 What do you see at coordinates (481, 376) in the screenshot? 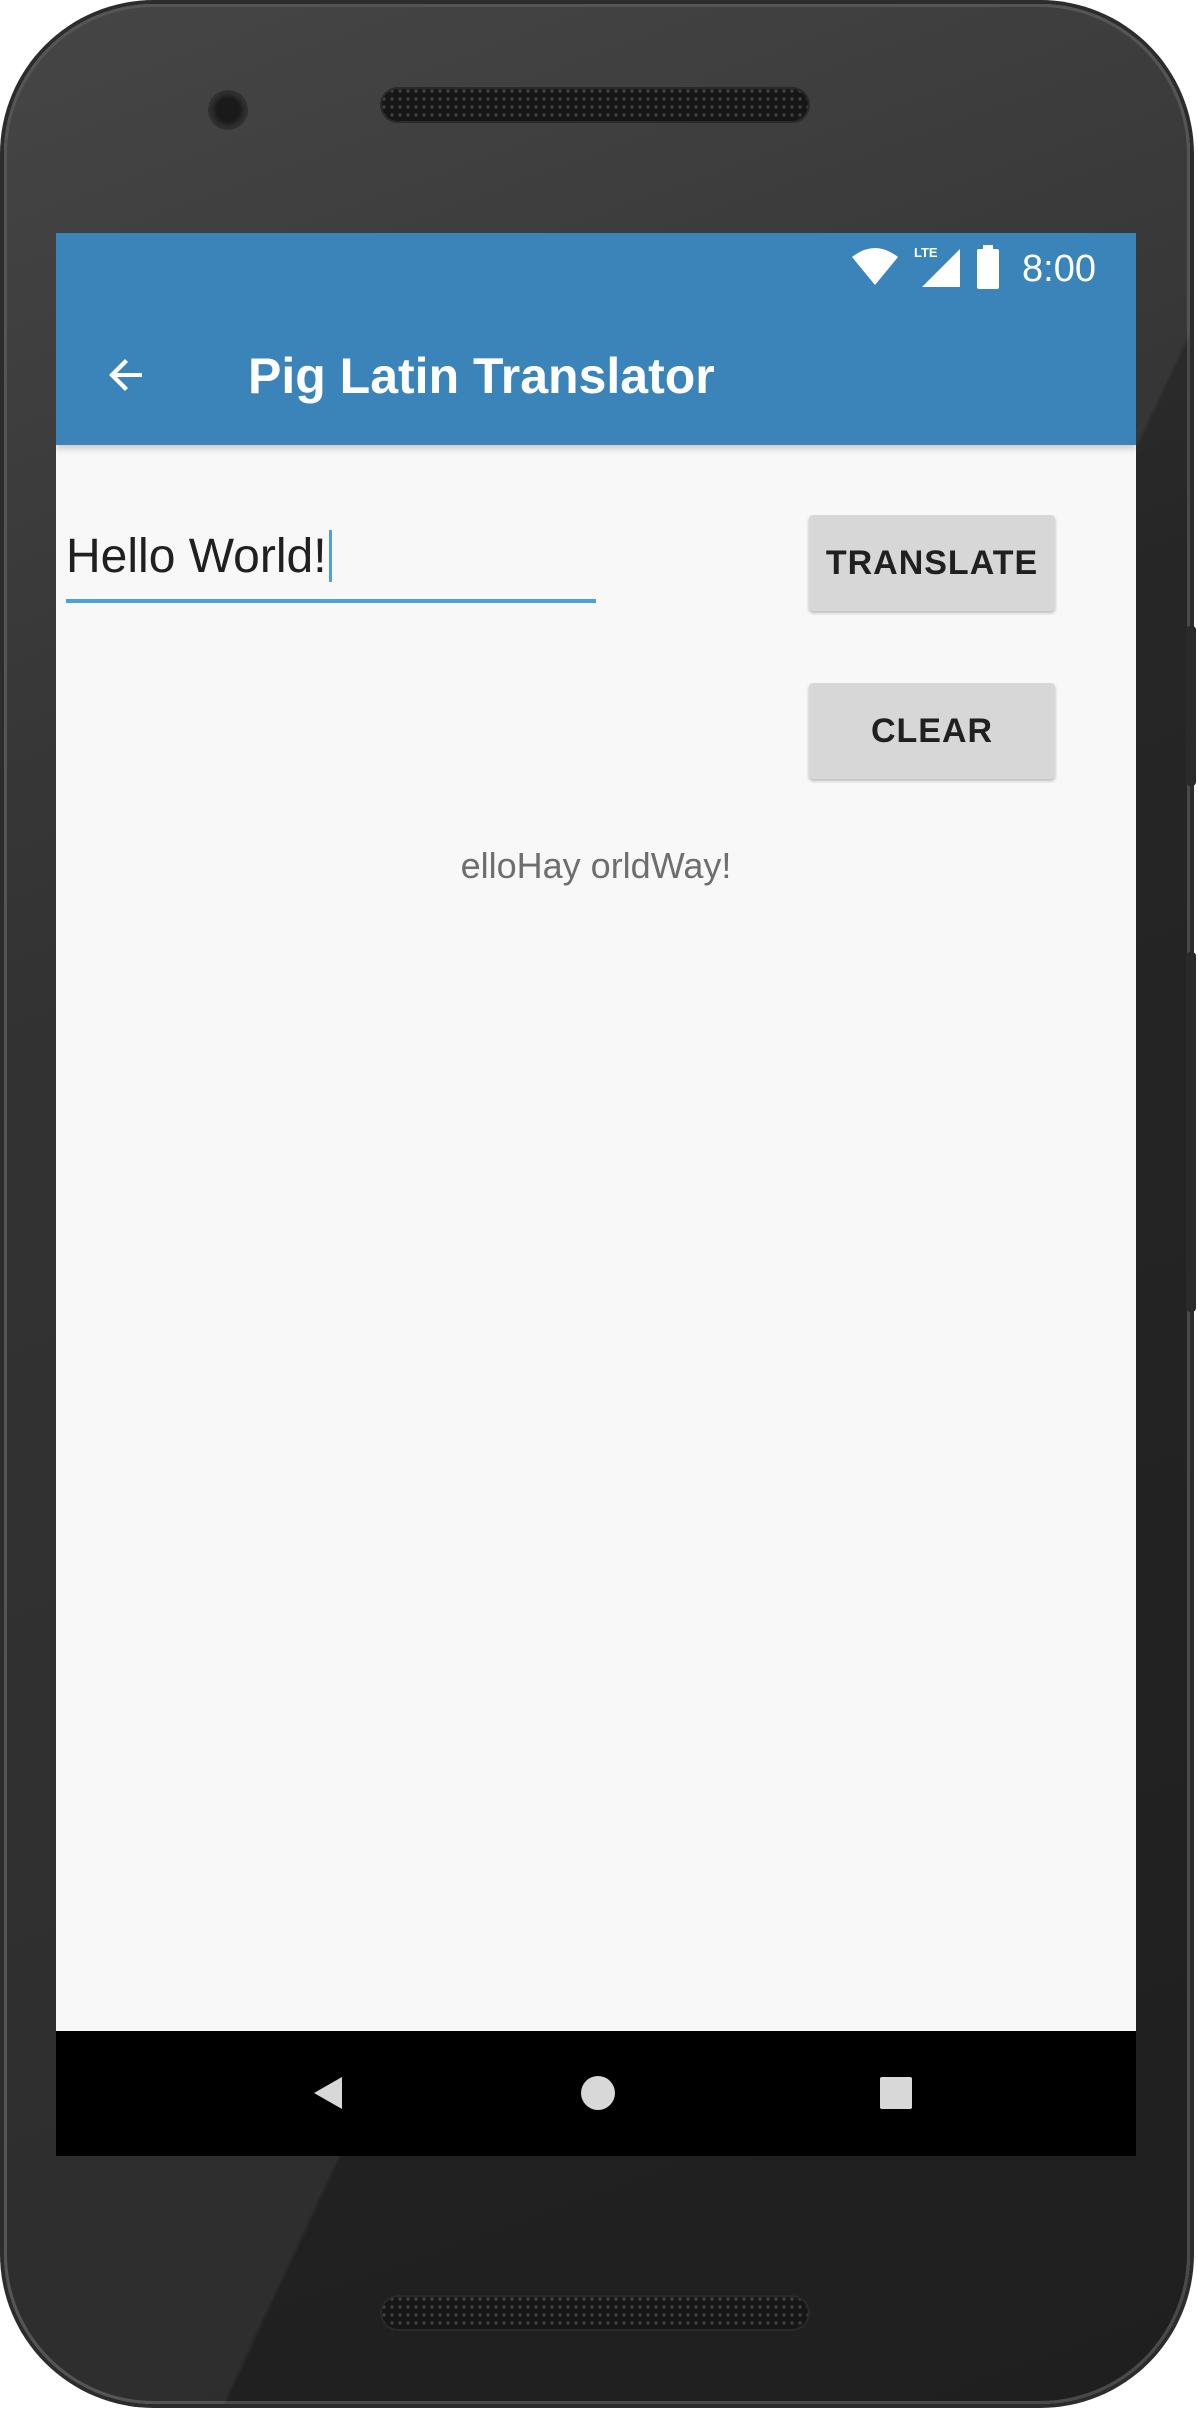
I see `page-title: Pig Latin Translator` at bounding box center [481, 376].